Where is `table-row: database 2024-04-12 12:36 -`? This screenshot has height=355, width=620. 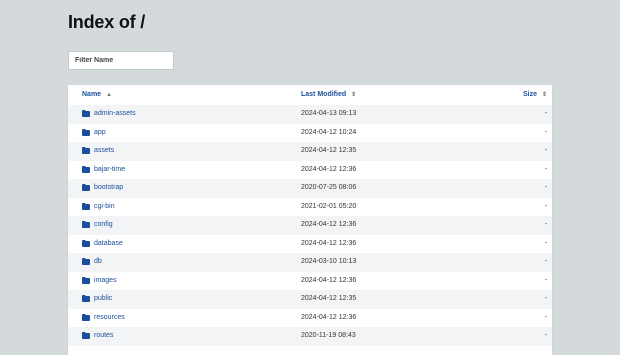 table-row: database 2024-04-12 12:36 - is located at coordinates (310, 244).